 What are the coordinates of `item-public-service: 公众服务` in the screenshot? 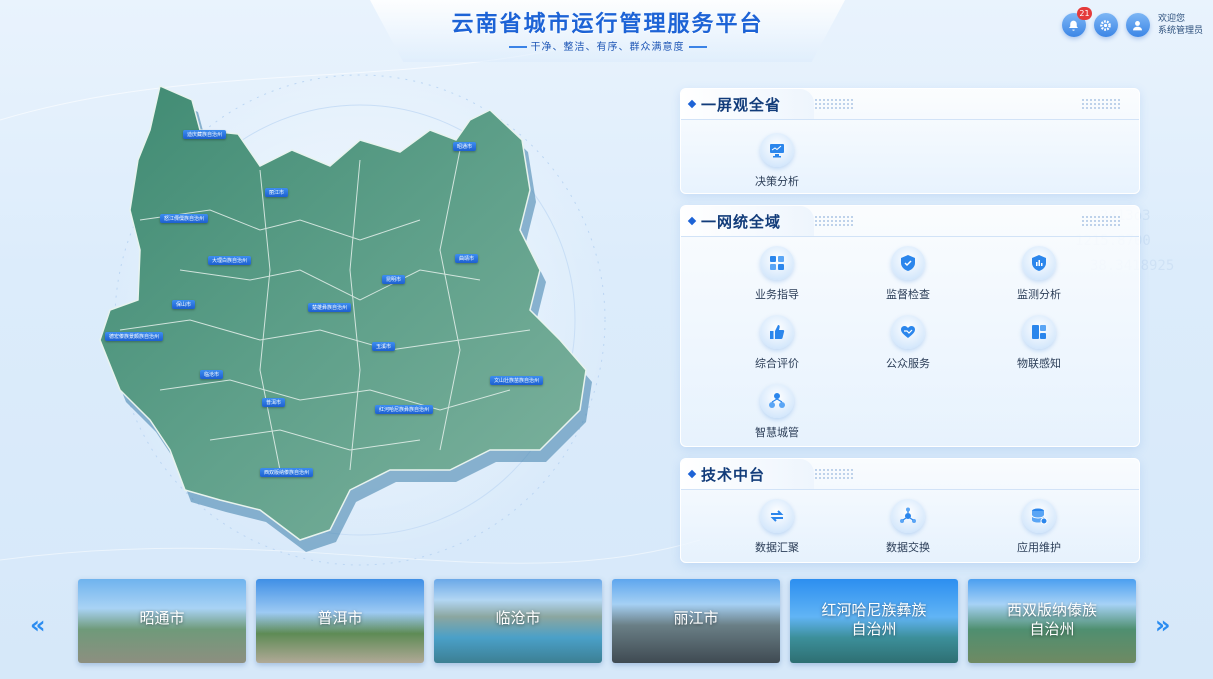 It's located at (908, 343).